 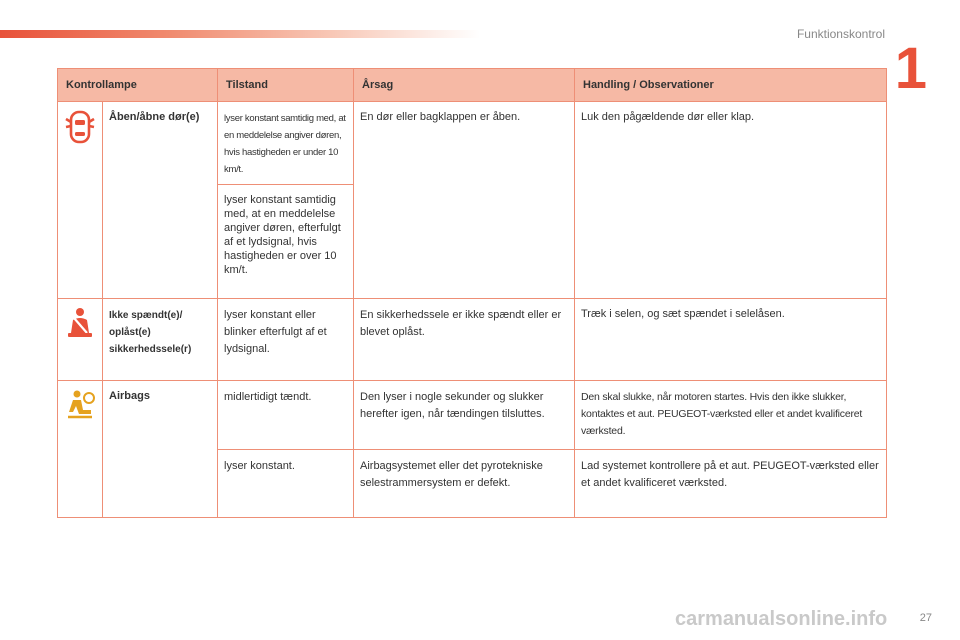 What do you see at coordinates (910, 68) in the screenshot?
I see `chapter-number: 1` at bounding box center [910, 68].